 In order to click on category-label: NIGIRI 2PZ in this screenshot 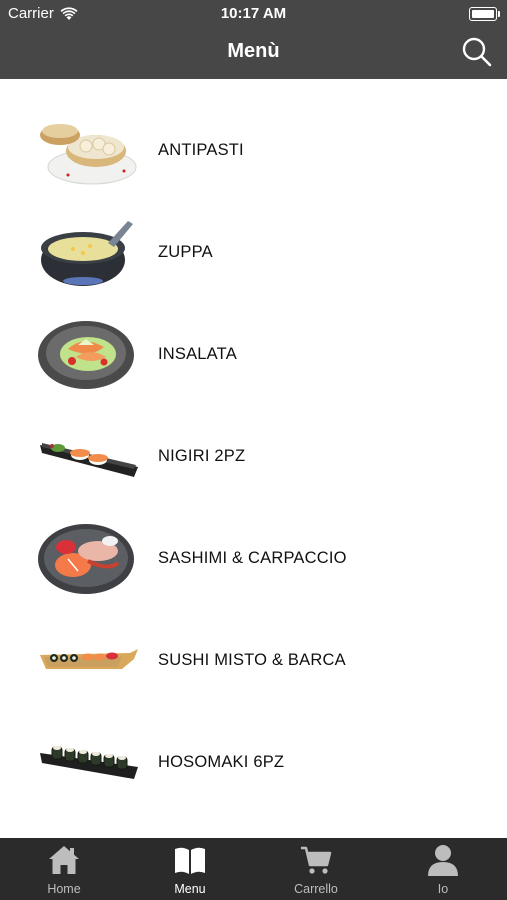, I will do `click(202, 456)`.